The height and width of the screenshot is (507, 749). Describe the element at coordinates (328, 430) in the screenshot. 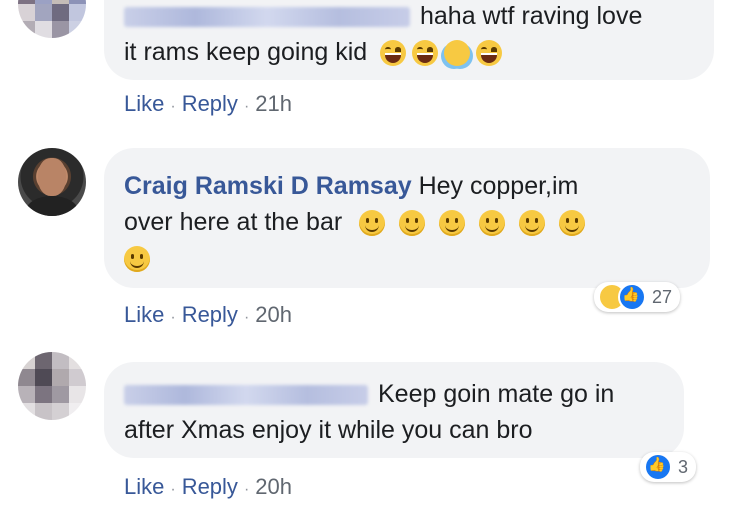

I see `comment-text-line2: after Xmas enjoy it while you can bro` at that location.